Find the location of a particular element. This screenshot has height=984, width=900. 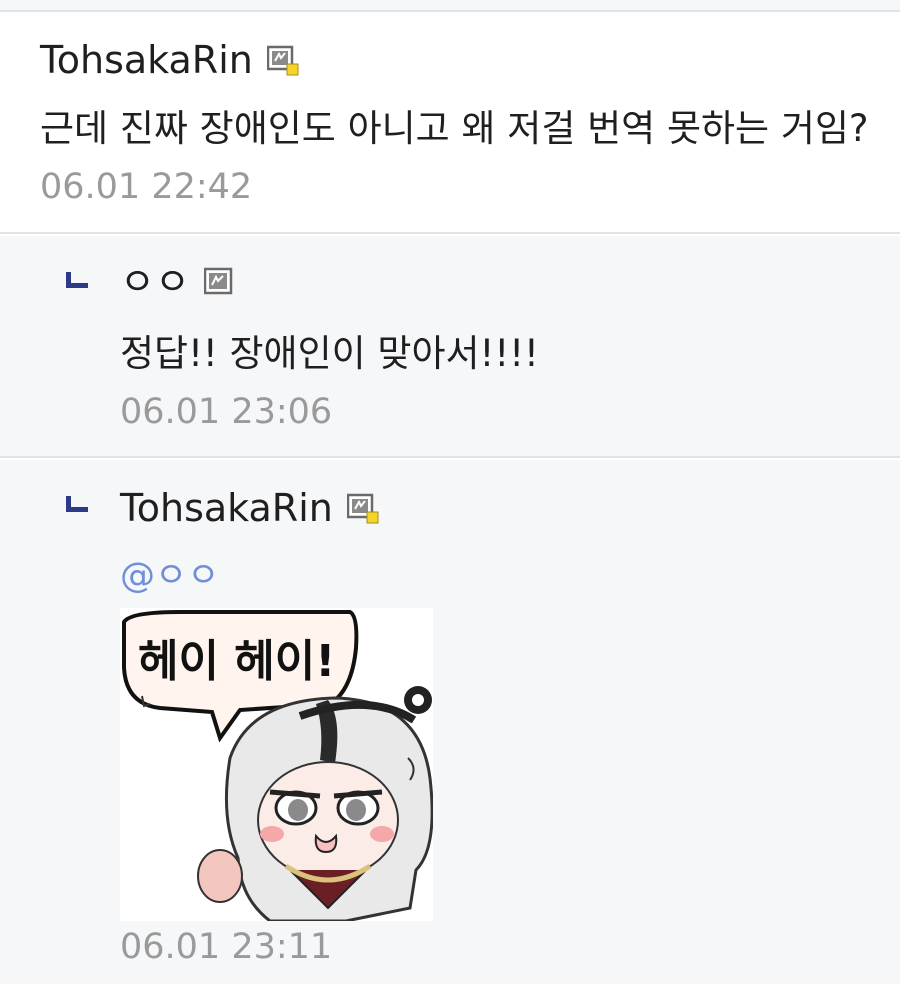

comment-time: 06.01 23:11 is located at coordinates (226, 947).